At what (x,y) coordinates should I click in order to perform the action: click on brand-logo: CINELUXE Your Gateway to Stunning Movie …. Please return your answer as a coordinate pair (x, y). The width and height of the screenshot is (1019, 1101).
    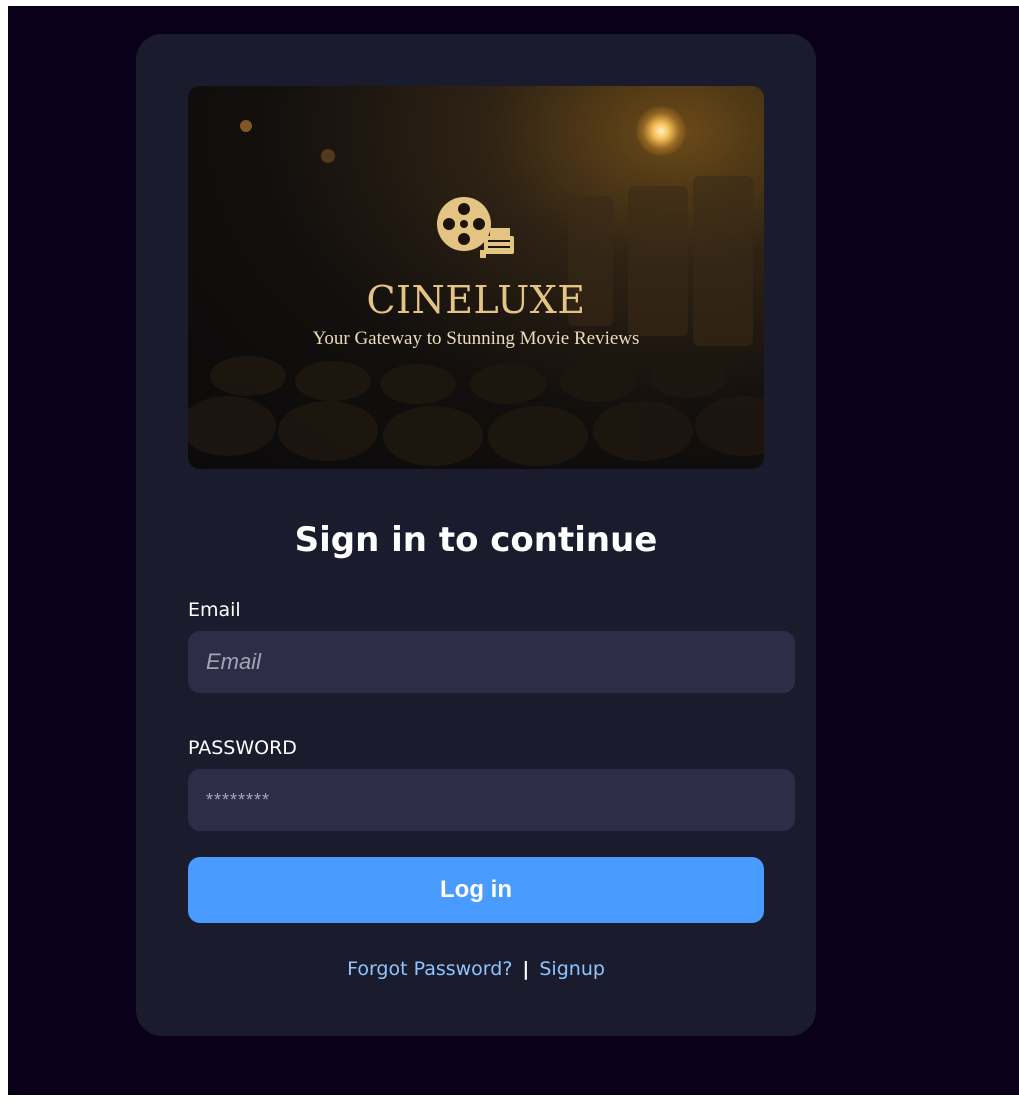
    Looking at the image, I should click on (476, 270).